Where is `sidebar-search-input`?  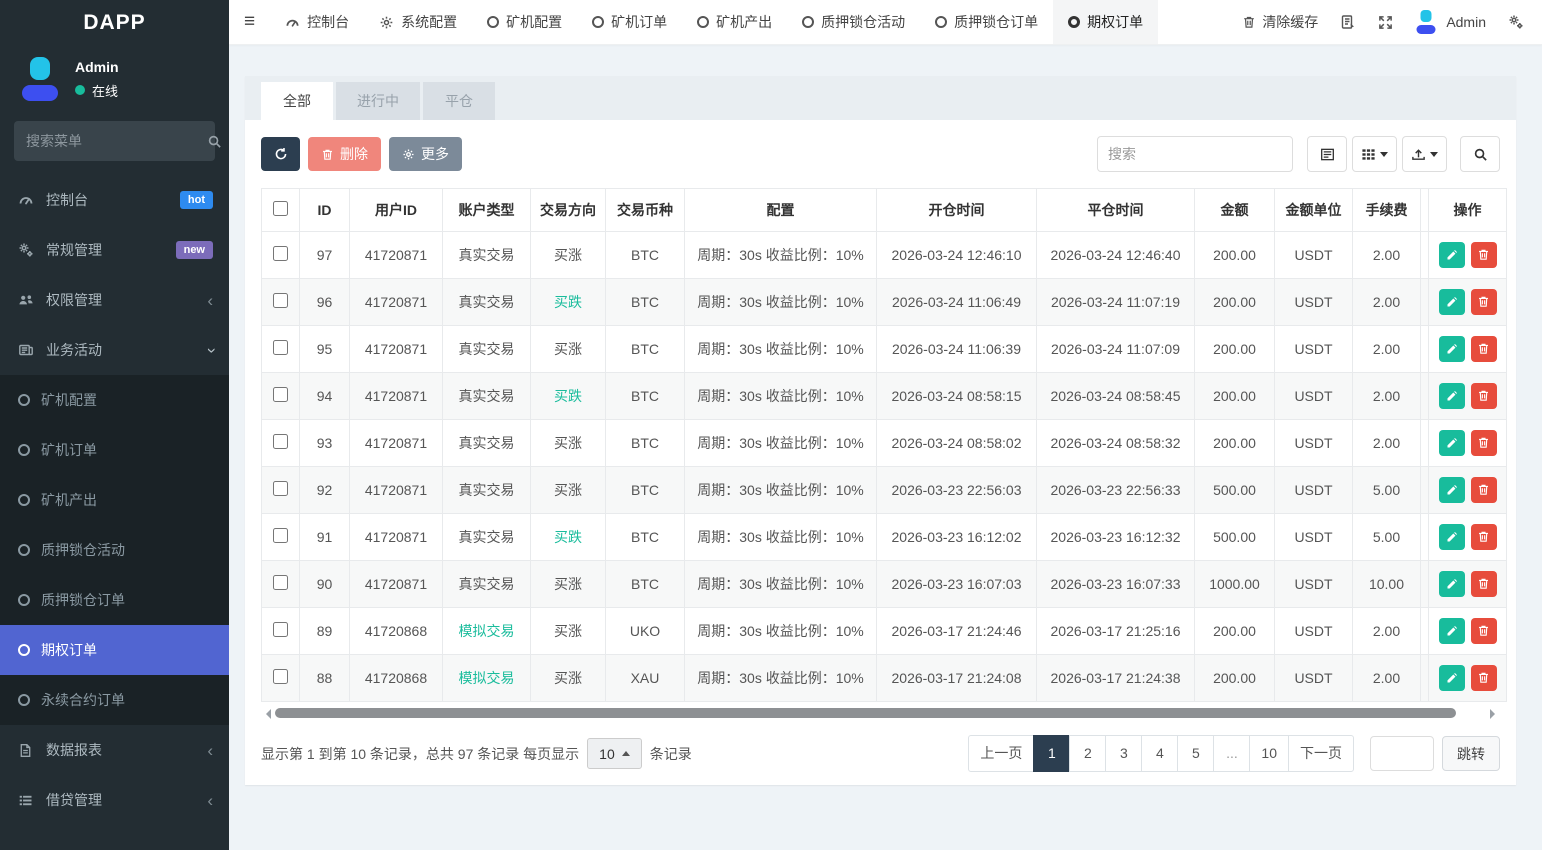 sidebar-search-input is located at coordinates (116, 141).